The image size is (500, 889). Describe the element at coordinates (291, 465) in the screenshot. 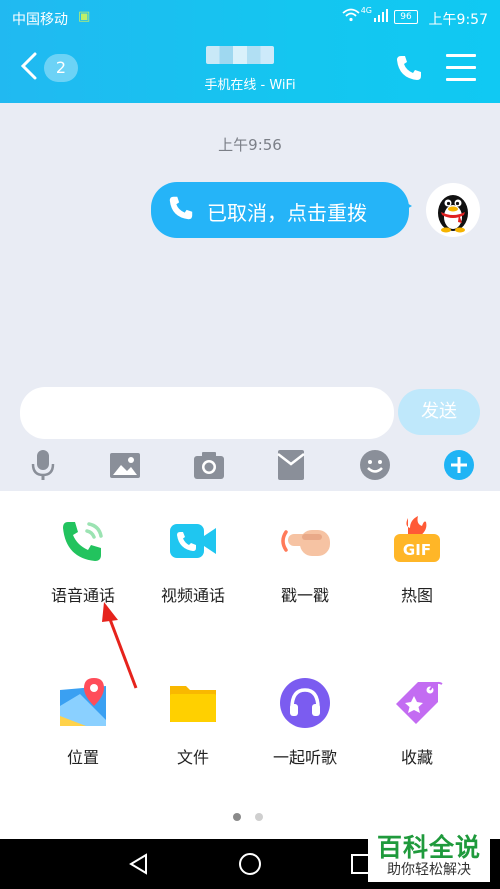

I see `red-packet-icon` at that location.